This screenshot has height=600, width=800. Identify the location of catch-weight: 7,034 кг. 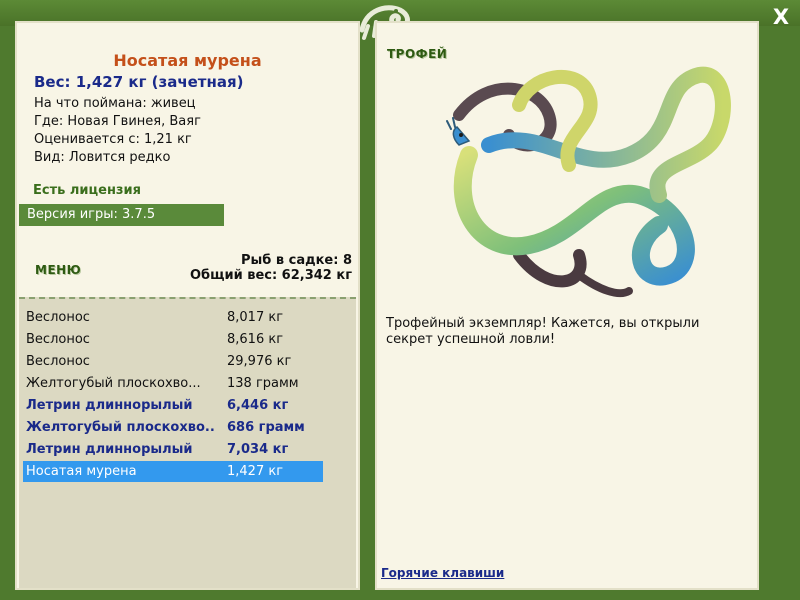
(258, 449).